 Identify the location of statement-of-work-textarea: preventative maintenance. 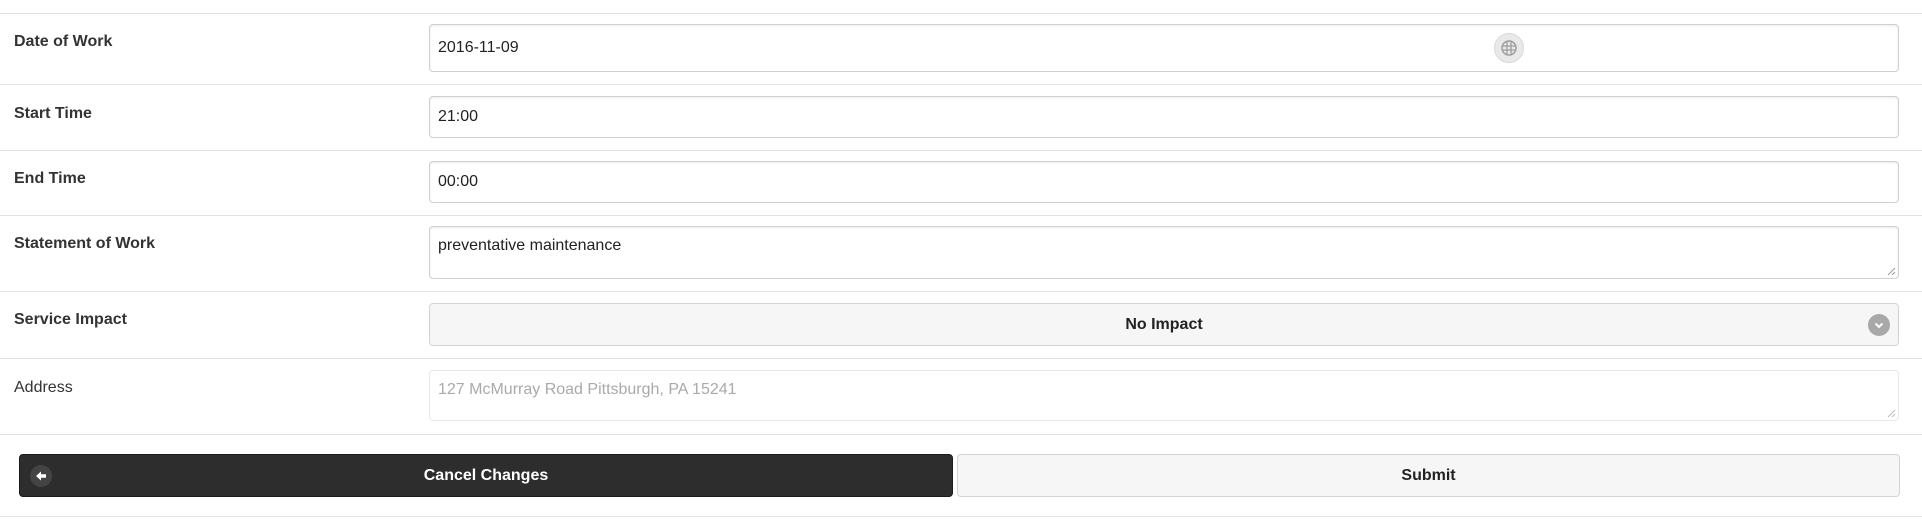
(1164, 252).